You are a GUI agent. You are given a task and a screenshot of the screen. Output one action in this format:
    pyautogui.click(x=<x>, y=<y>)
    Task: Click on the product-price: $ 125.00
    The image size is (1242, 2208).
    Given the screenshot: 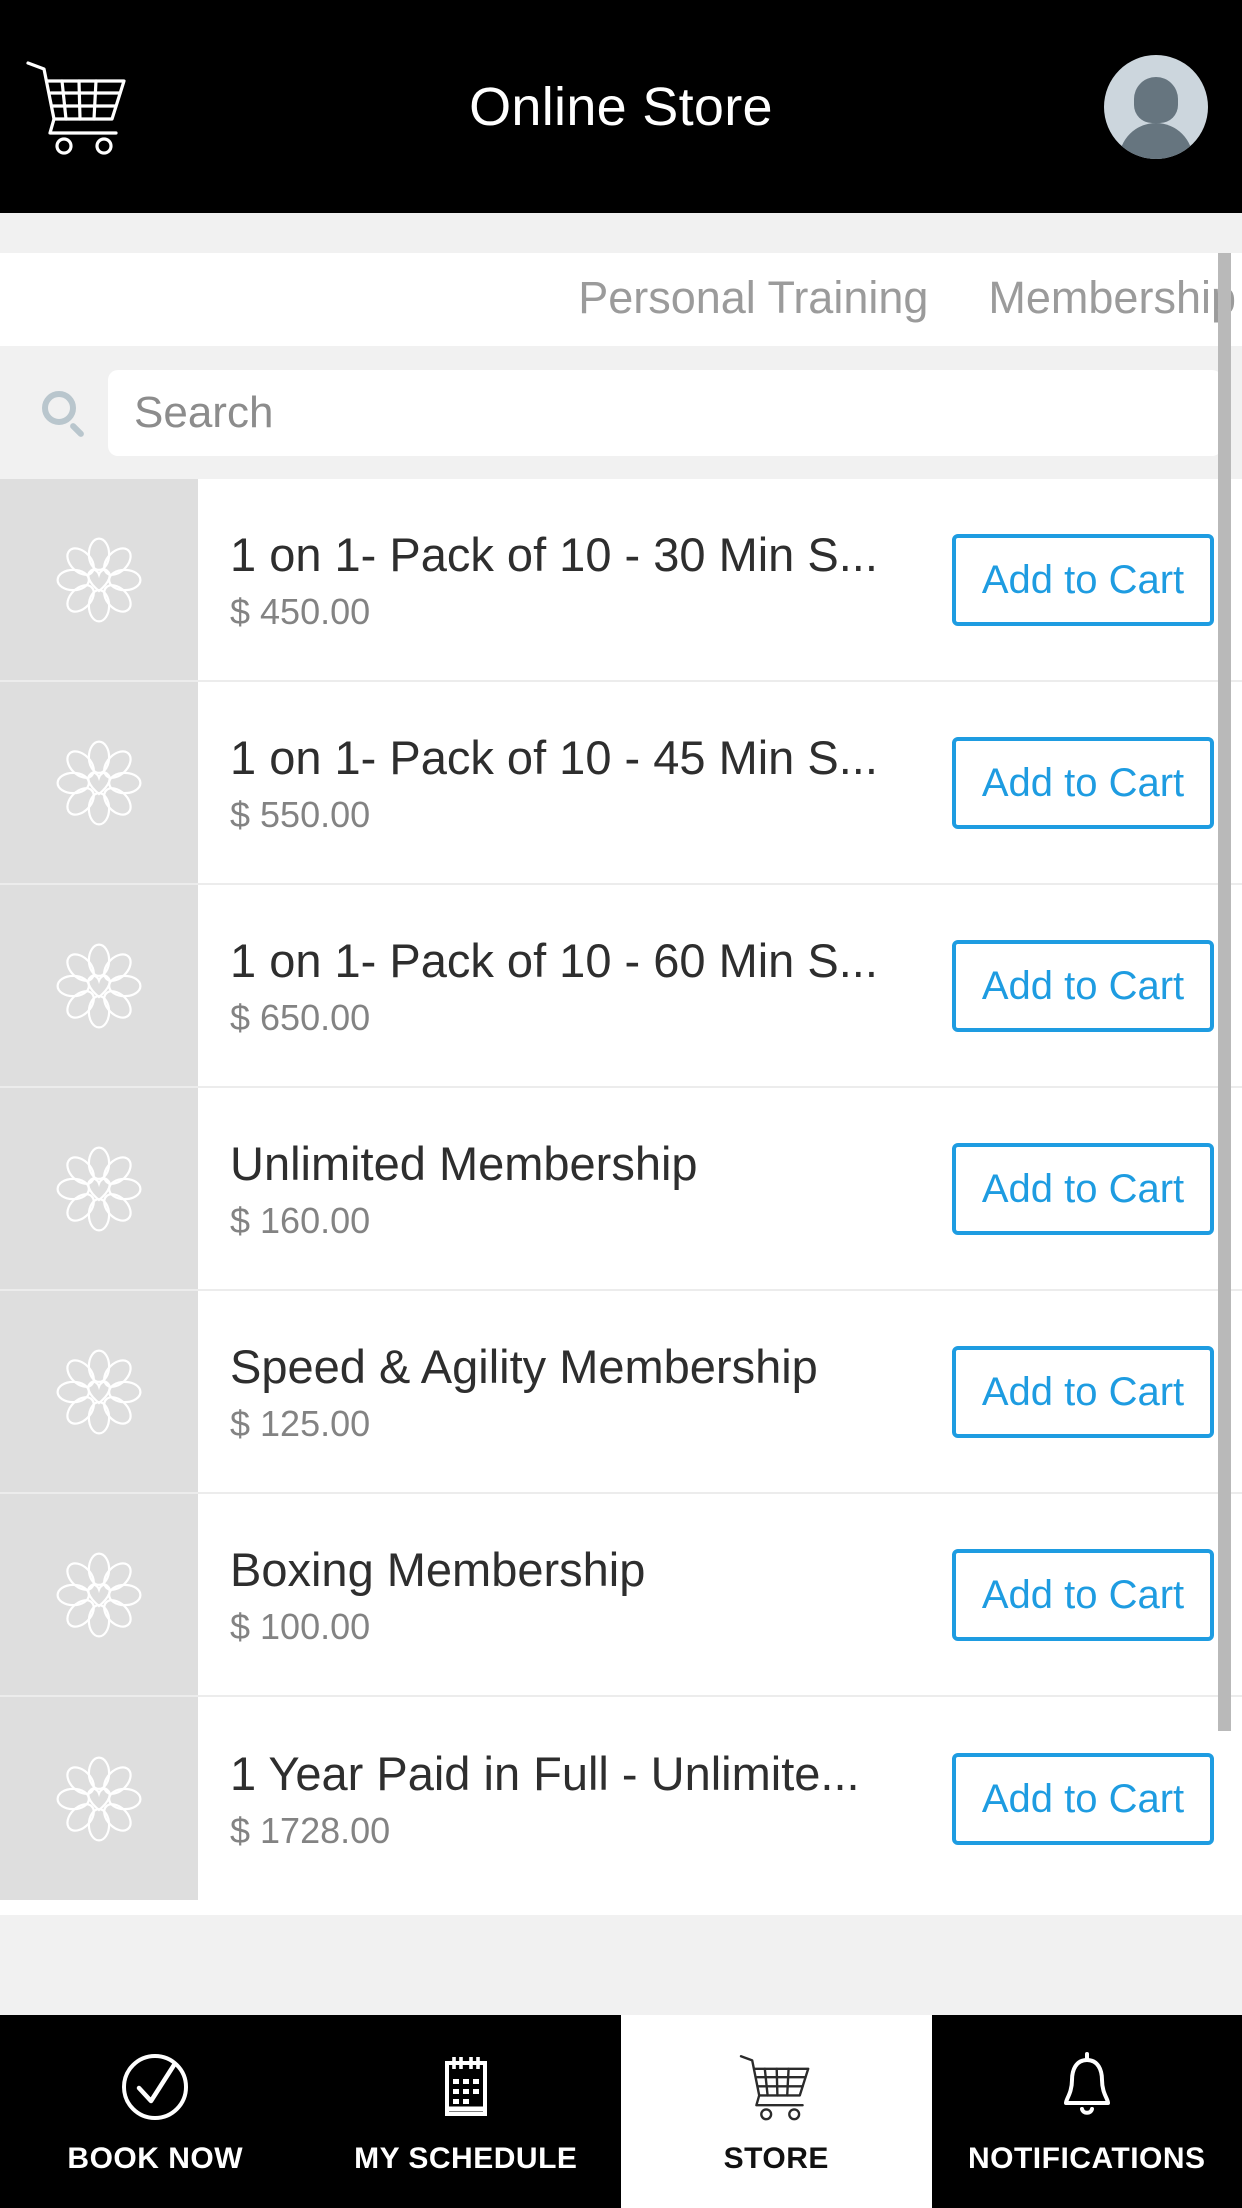 What is the action you would take?
    pyautogui.click(x=300, y=1423)
    